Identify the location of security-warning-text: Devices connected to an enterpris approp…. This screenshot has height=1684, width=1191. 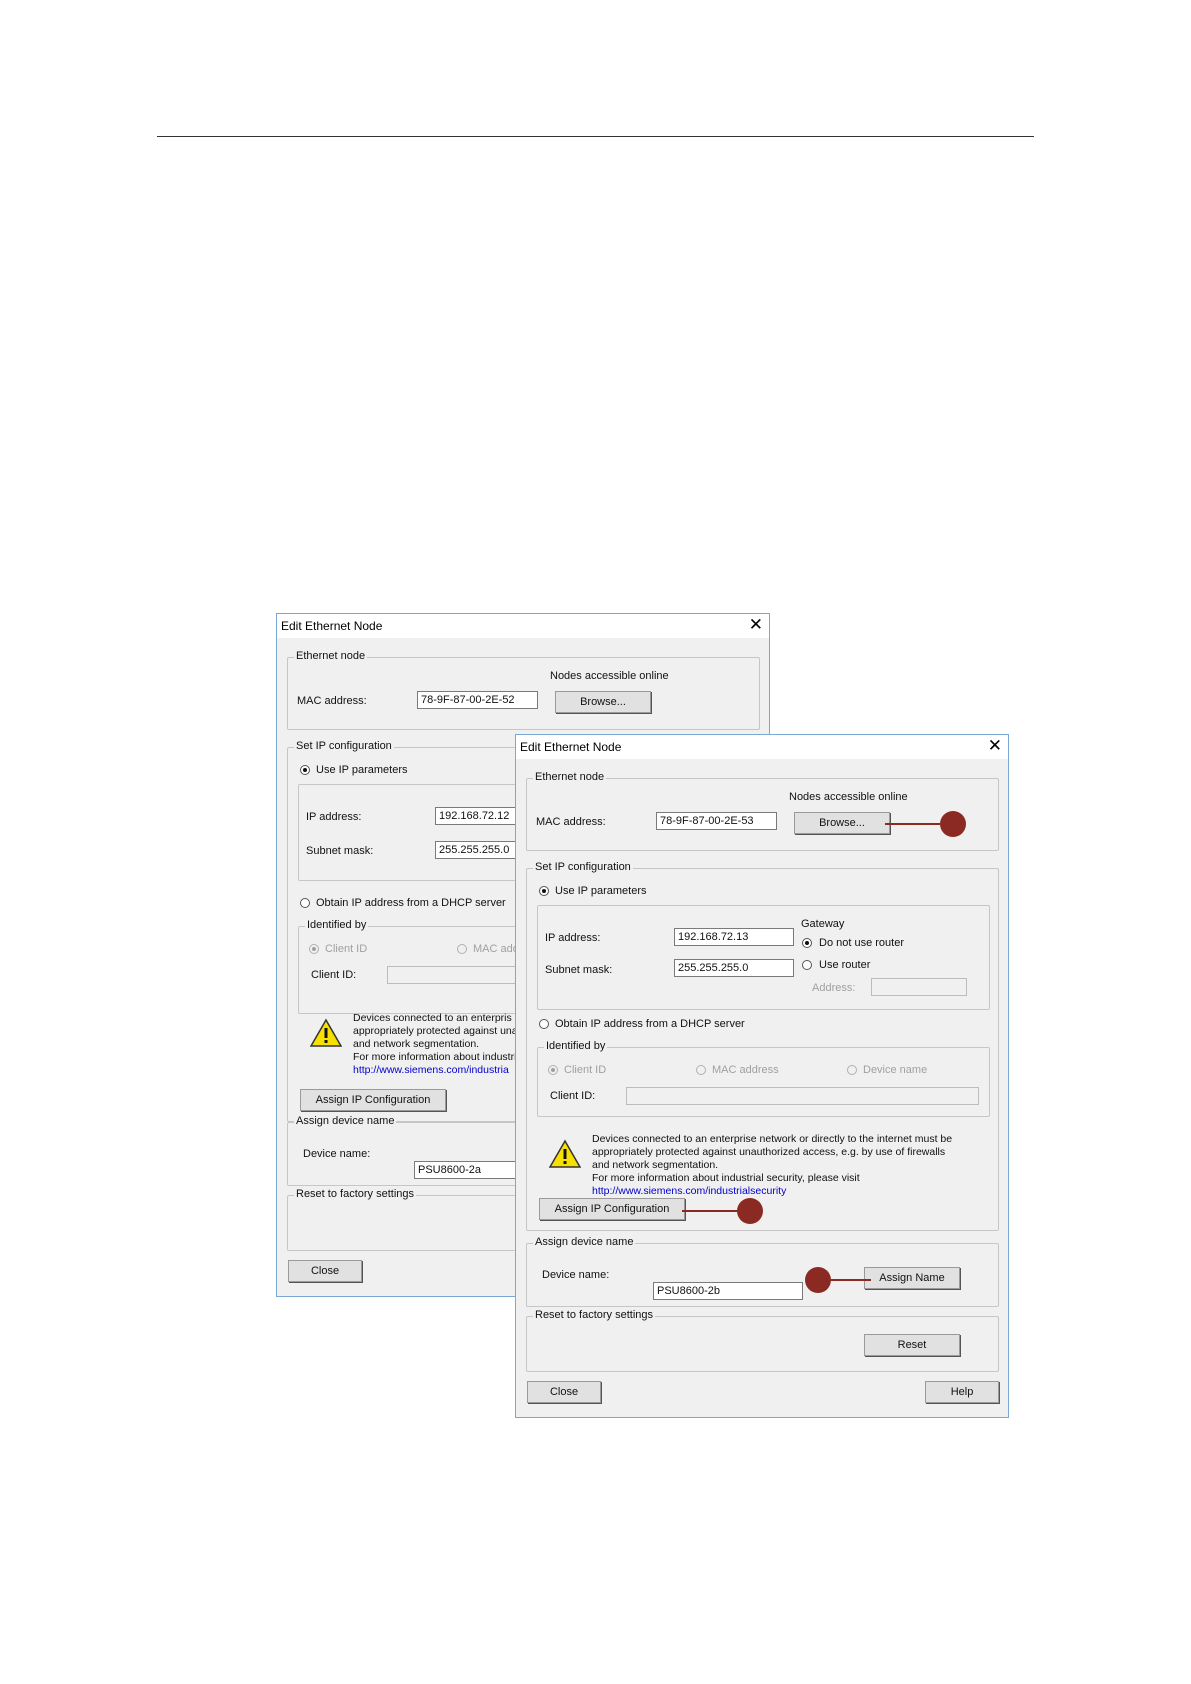
(437, 1044).